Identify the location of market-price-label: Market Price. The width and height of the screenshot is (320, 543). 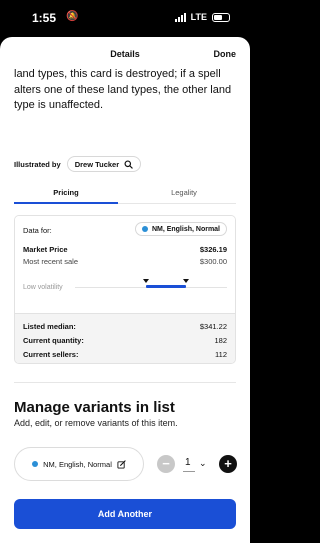
(45, 249).